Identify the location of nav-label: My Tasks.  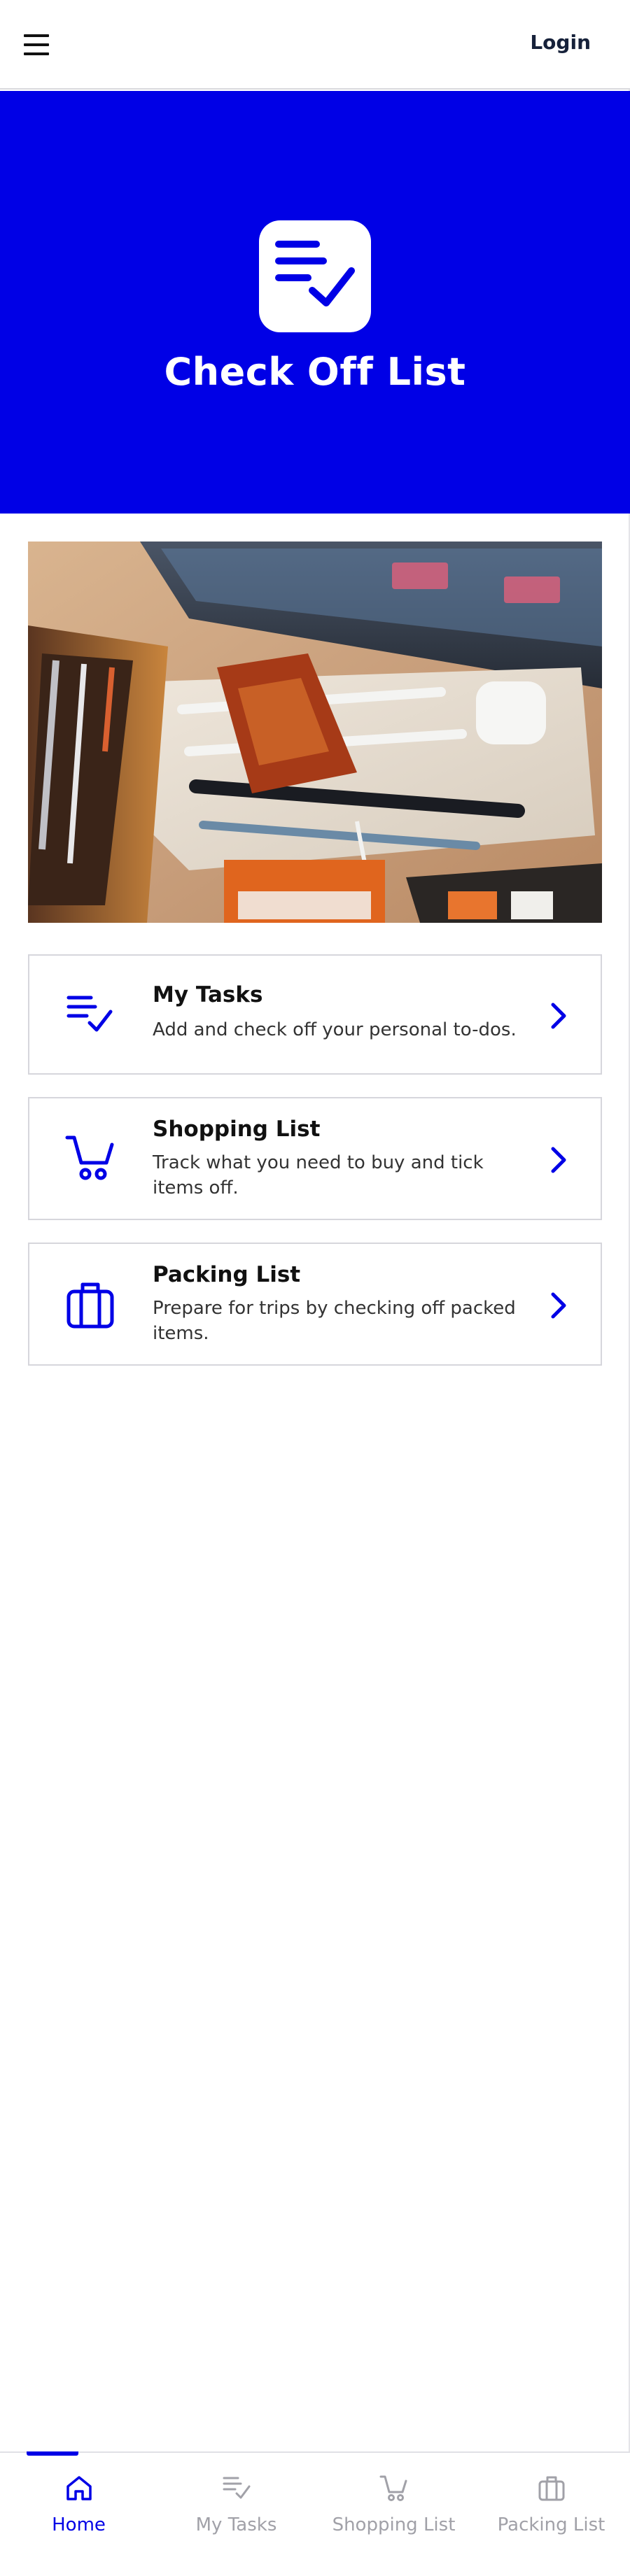
(236, 2524).